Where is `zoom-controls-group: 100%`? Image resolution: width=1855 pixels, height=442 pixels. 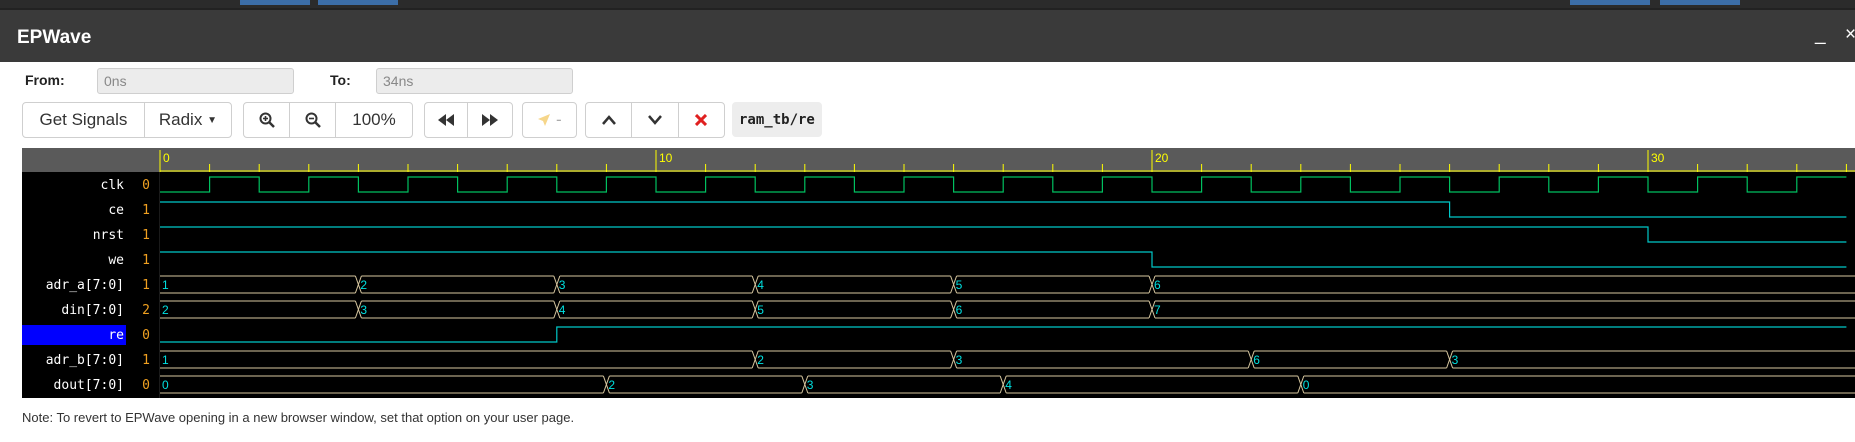
zoom-controls-group: 100% is located at coordinates (328, 120).